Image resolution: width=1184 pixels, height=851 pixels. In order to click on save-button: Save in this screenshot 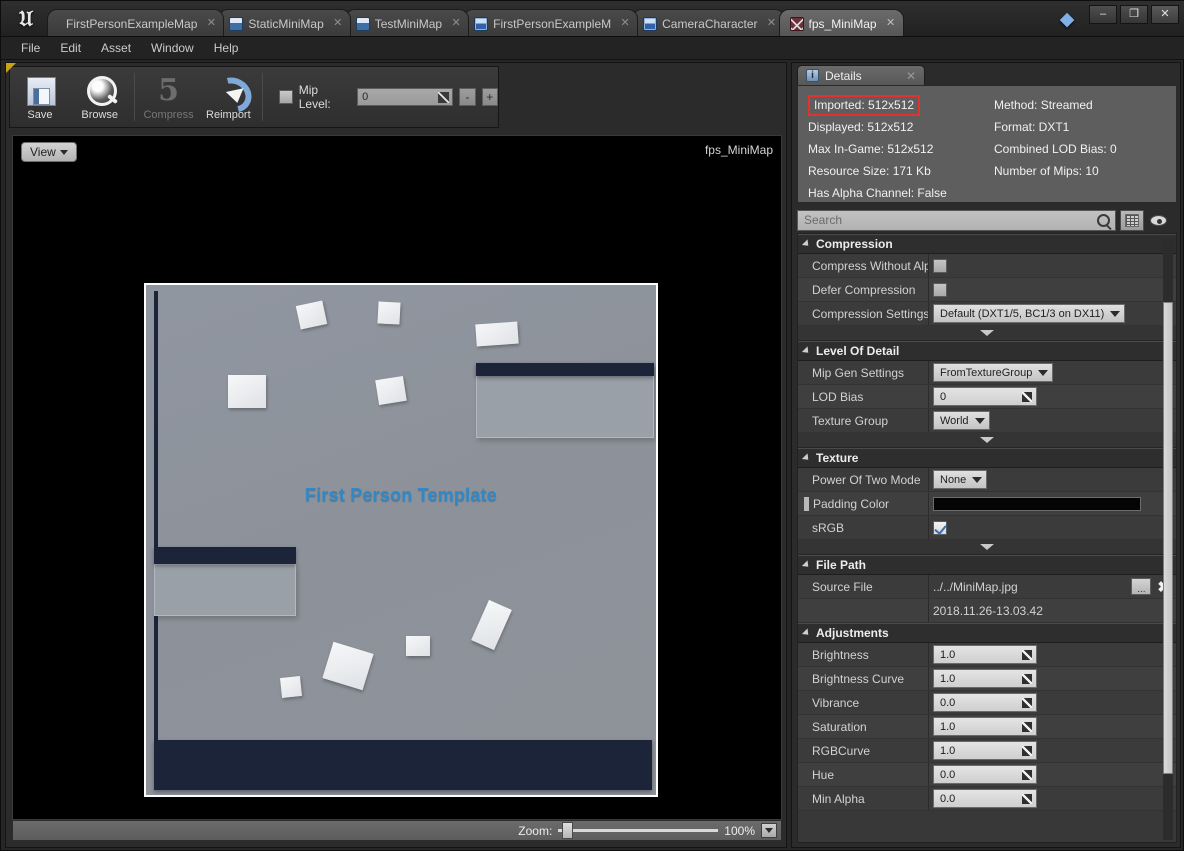, I will do `click(40, 97)`.